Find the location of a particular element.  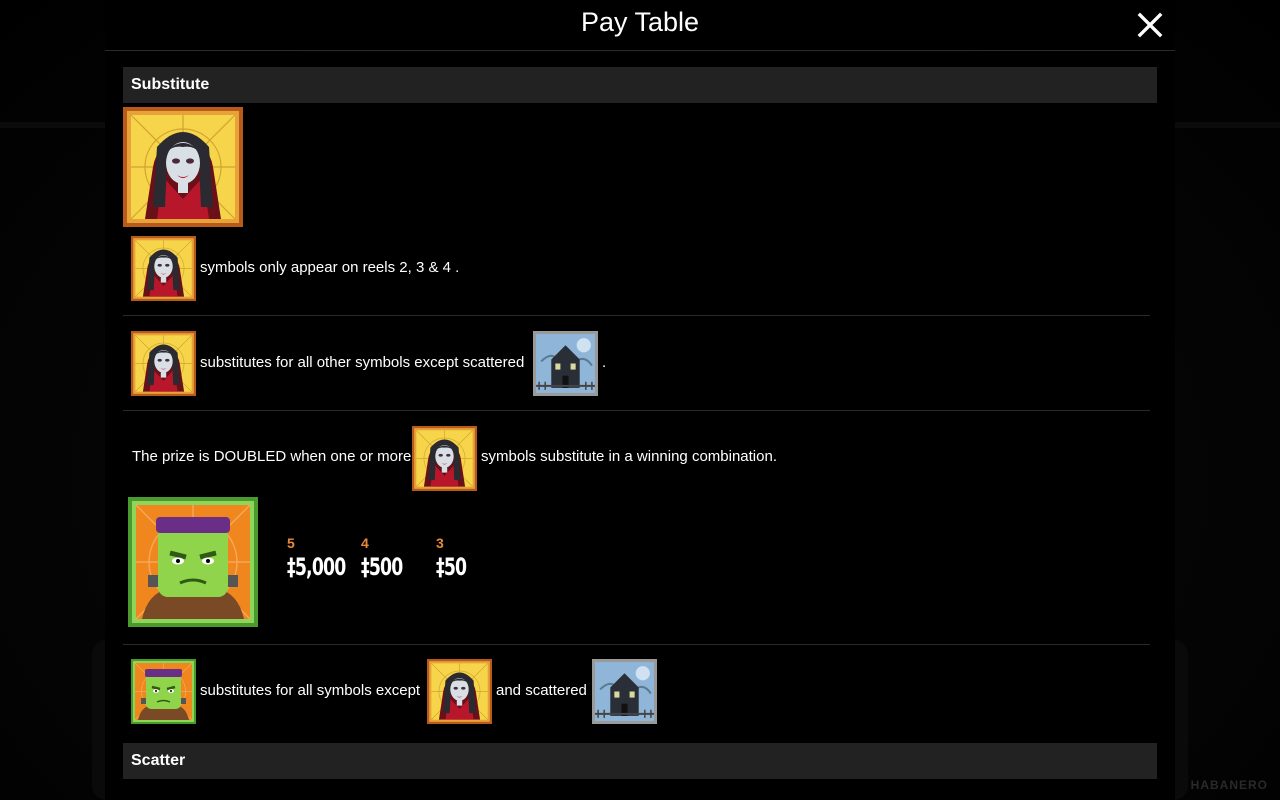

doubled-info-text: The prize is DOUBLED when one or more is located at coordinates (272, 456).